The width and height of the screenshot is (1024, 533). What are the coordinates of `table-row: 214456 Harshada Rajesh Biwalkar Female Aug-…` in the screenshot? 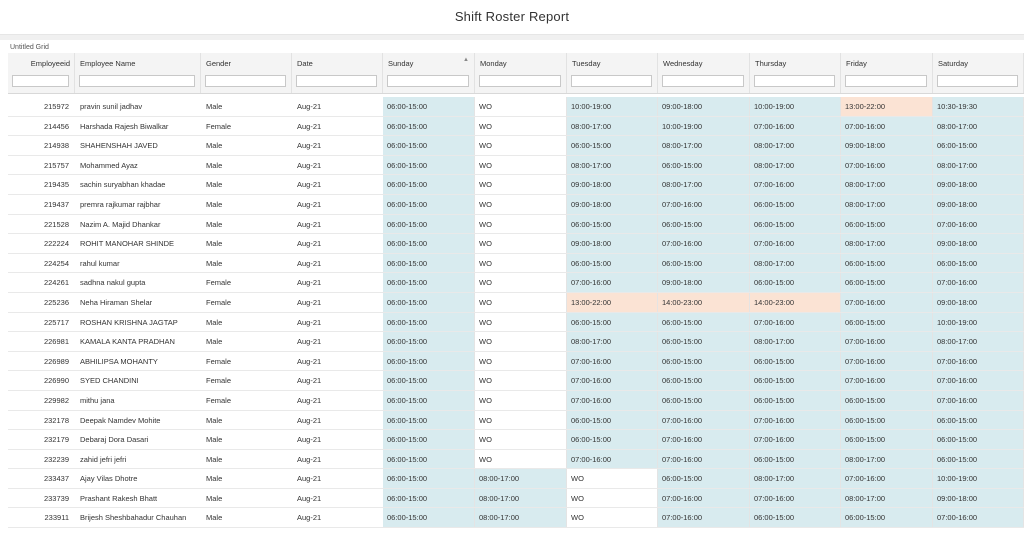 It's located at (516, 126).